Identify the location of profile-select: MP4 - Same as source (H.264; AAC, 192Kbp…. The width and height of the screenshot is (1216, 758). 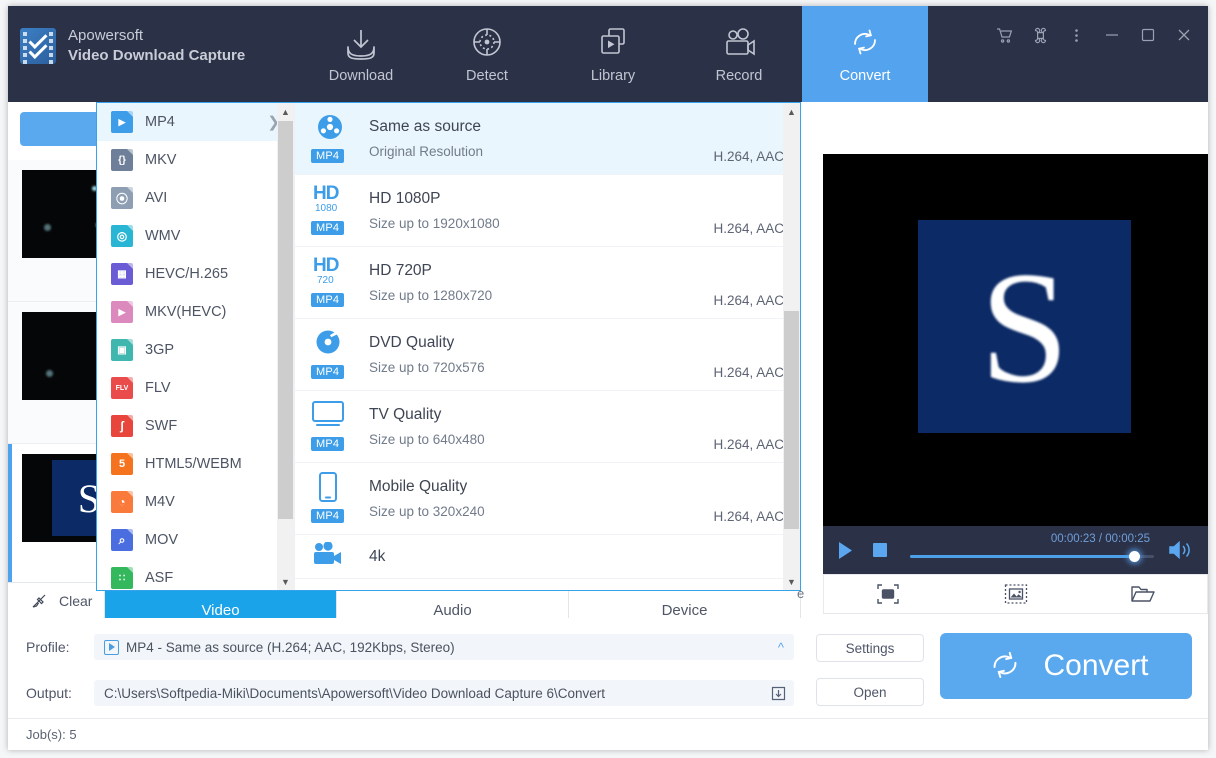
(444, 647).